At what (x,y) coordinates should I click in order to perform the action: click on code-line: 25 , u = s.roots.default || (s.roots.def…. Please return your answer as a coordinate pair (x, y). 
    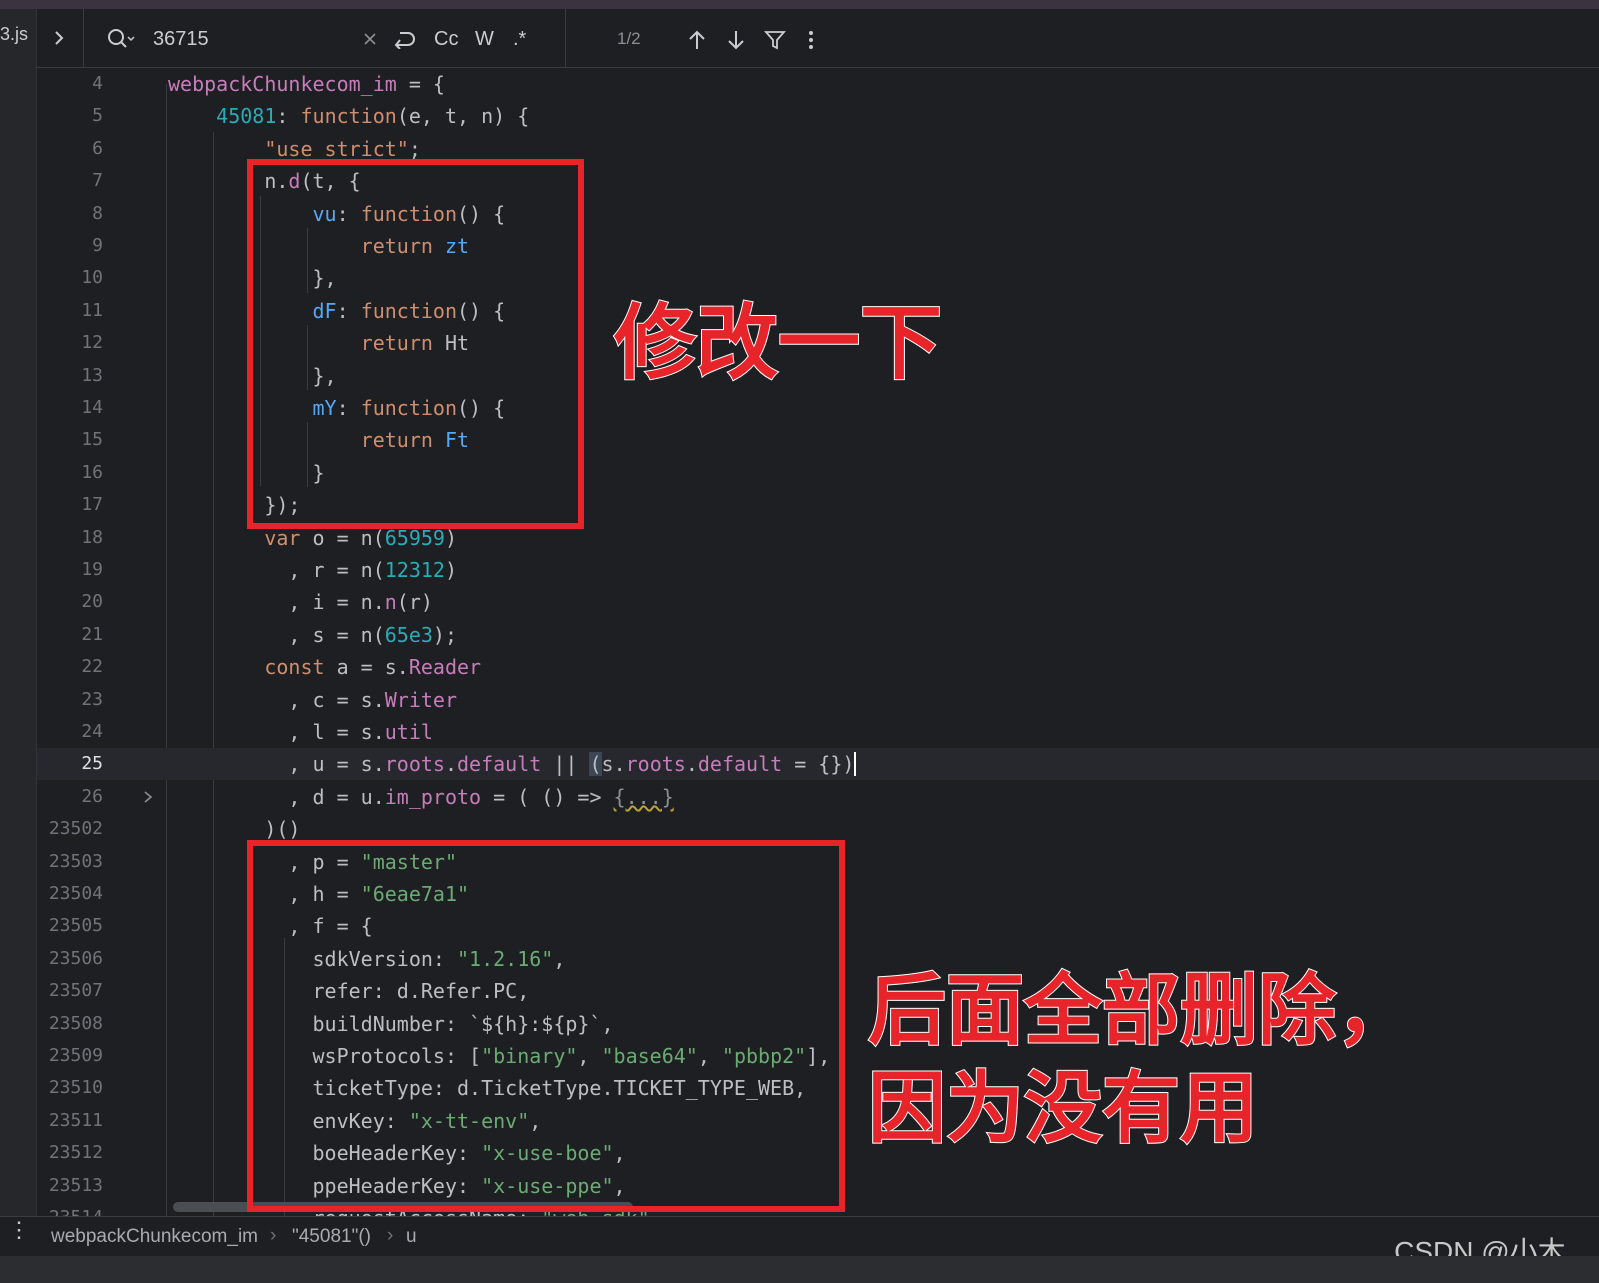
    Looking at the image, I should click on (818, 764).